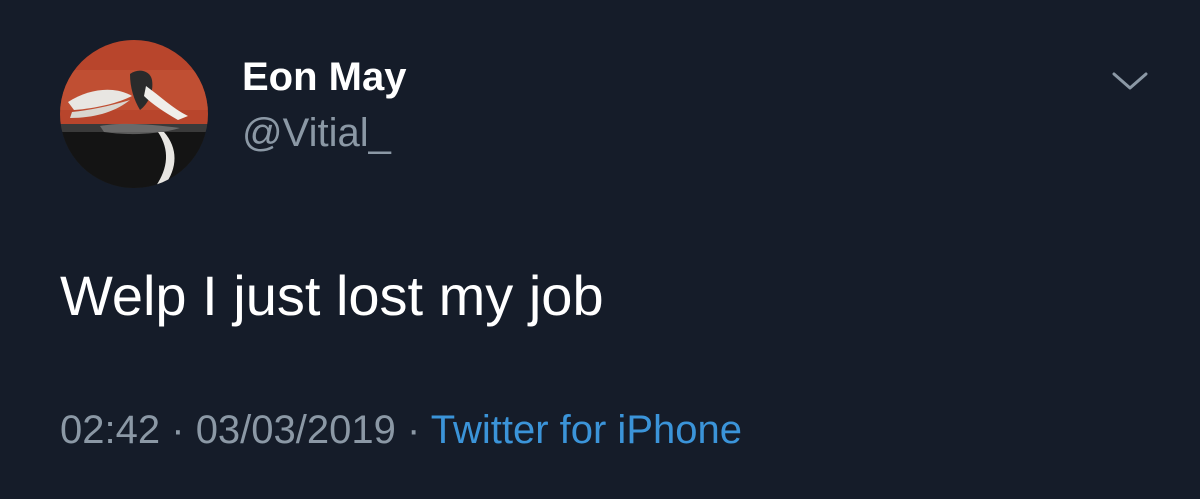 Image resolution: width=1200 pixels, height=499 pixels. I want to click on tweet-metadata: 02:42 · 03/03/2019 · Twitter for iPhone, so click(401, 430).